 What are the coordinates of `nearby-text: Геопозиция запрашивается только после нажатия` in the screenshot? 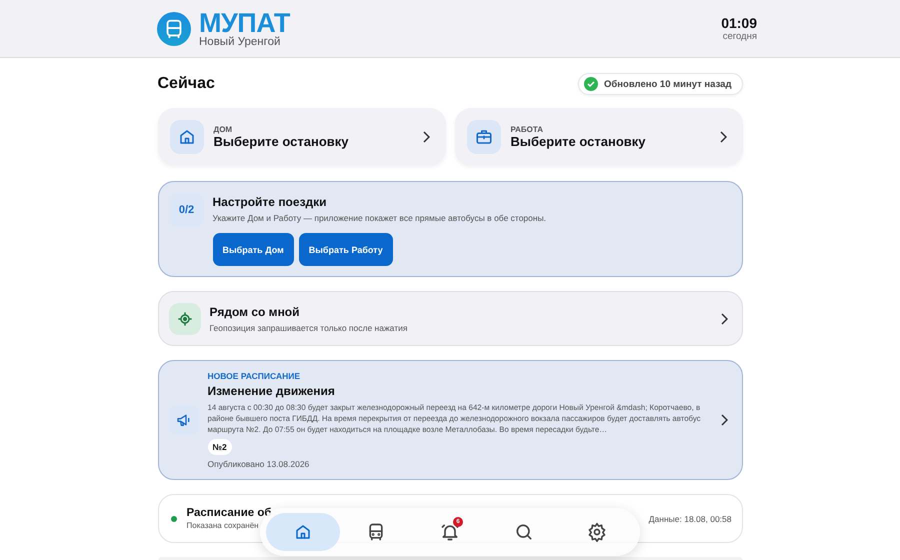 It's located at (309, 327).